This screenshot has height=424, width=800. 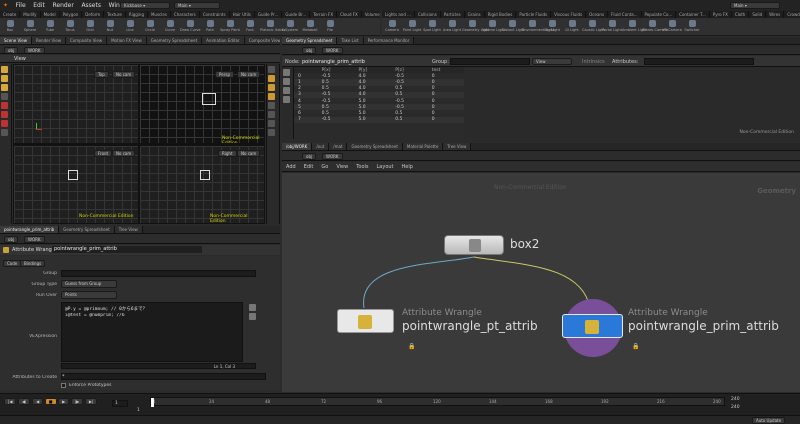 I want to click on shelf-tab-modify: Modify, so click(x=30, y=14).